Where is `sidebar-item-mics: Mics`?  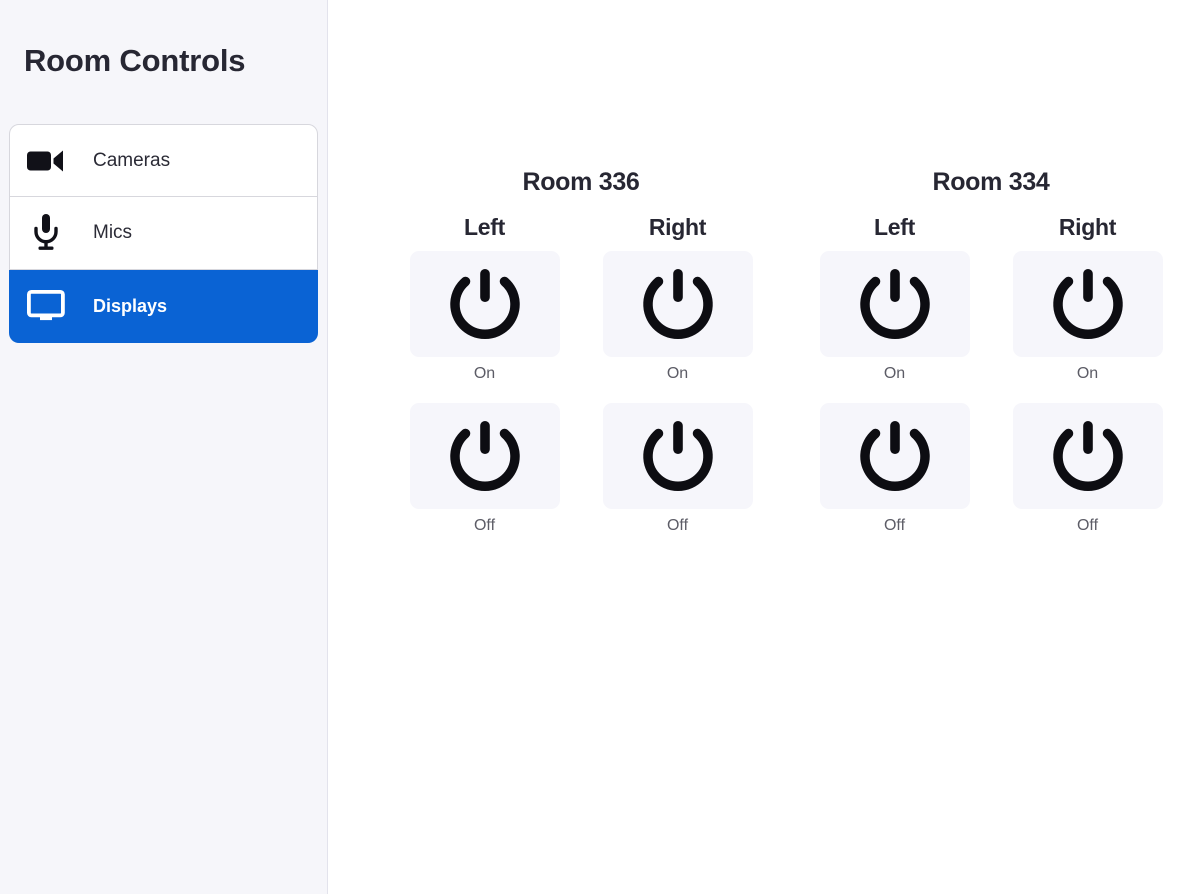
sidebar-item-mics: Mics is located at coordinates (163, 233).